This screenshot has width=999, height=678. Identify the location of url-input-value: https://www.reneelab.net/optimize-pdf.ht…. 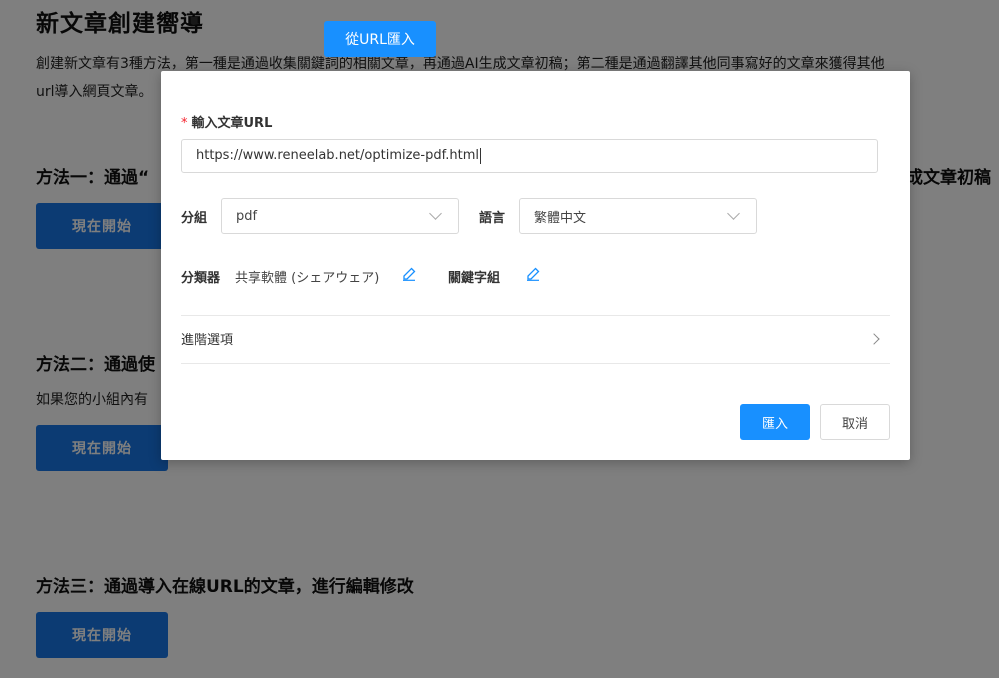
(337, 155).